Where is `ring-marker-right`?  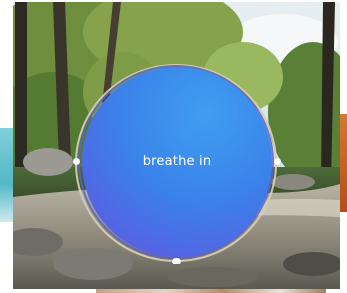 ring-marker-right is located at coordinates (277, 161).